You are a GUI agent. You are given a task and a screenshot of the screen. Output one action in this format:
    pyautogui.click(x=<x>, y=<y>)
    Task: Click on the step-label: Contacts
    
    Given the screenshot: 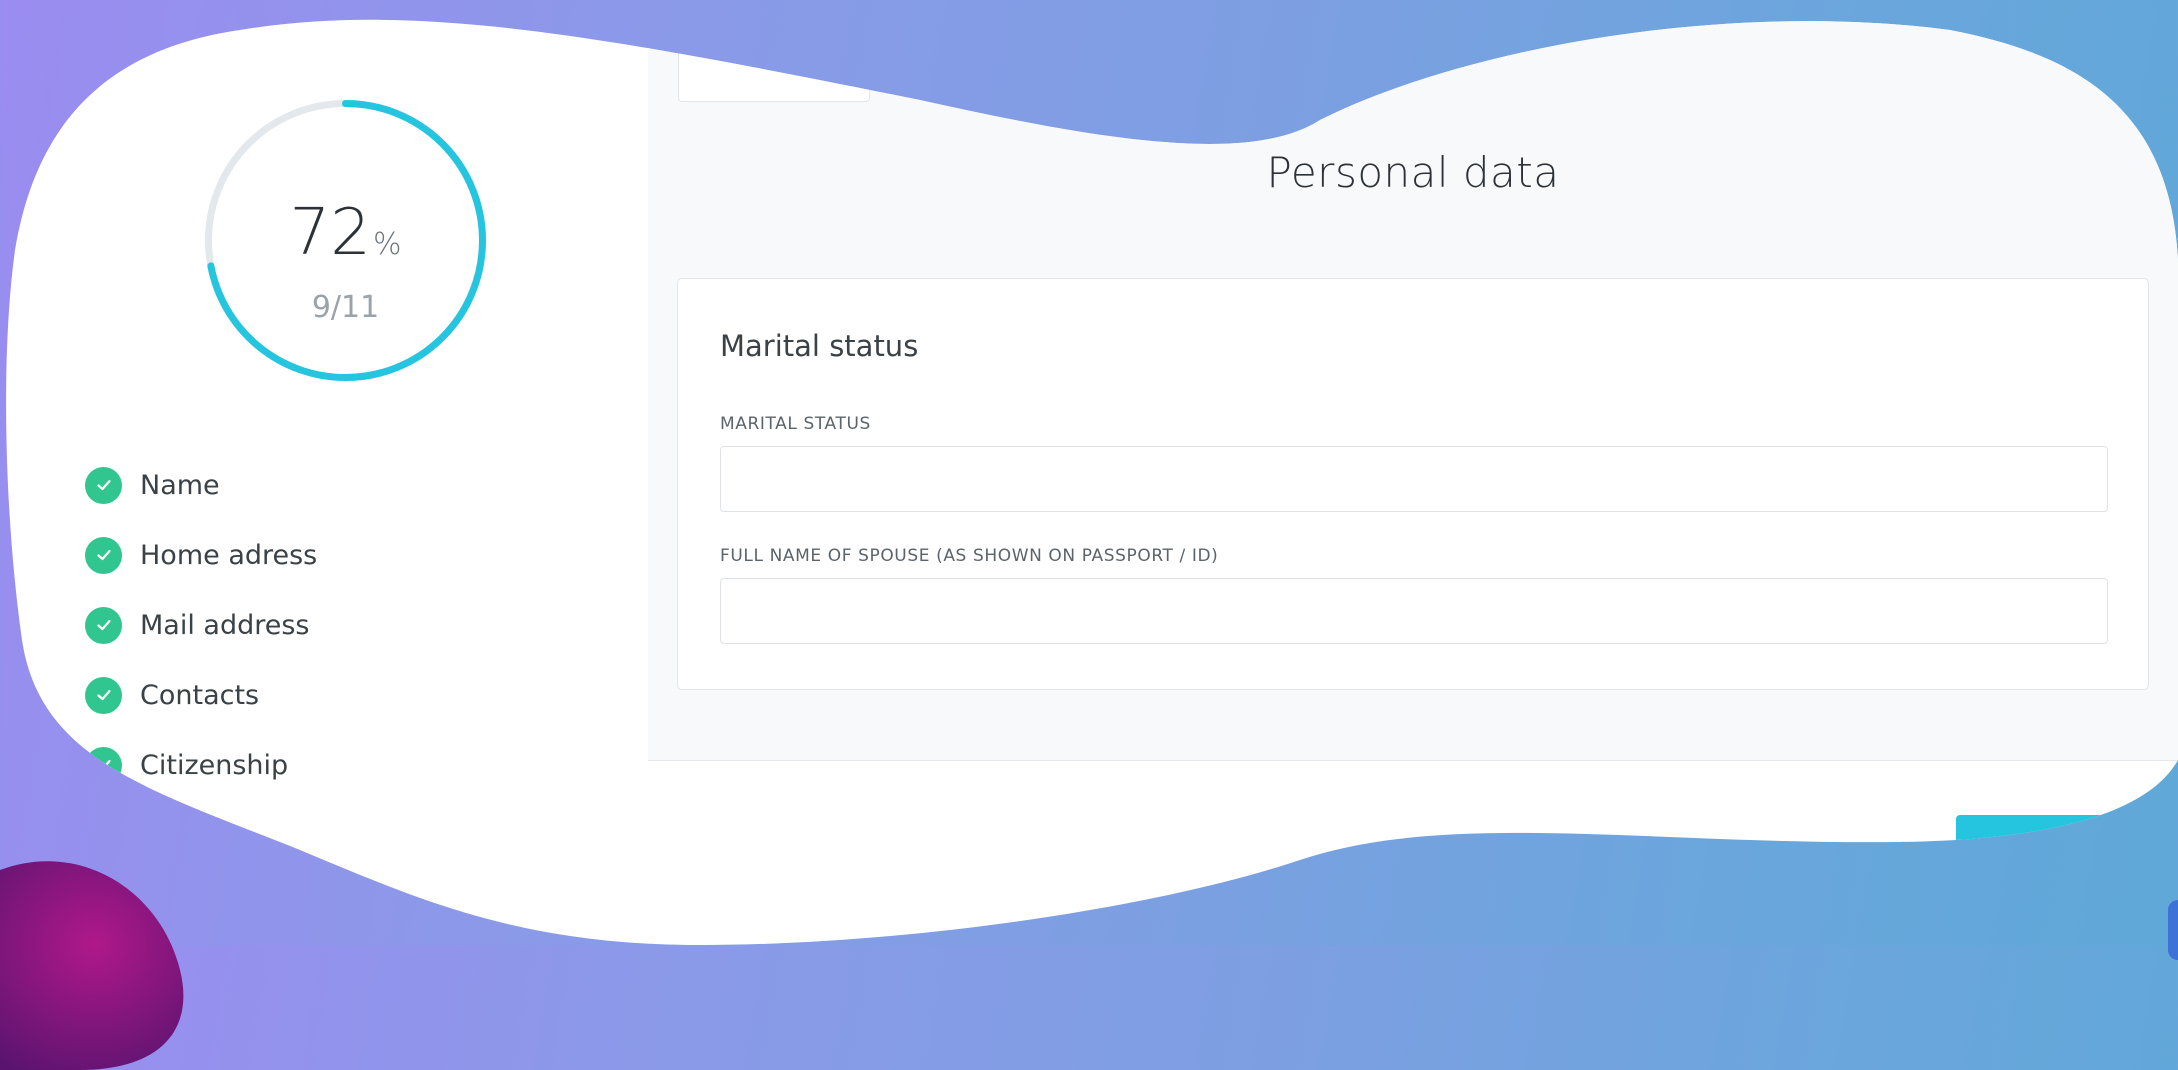 What is the action you would take?
    pyautogui.click(x=200, y=695)
    